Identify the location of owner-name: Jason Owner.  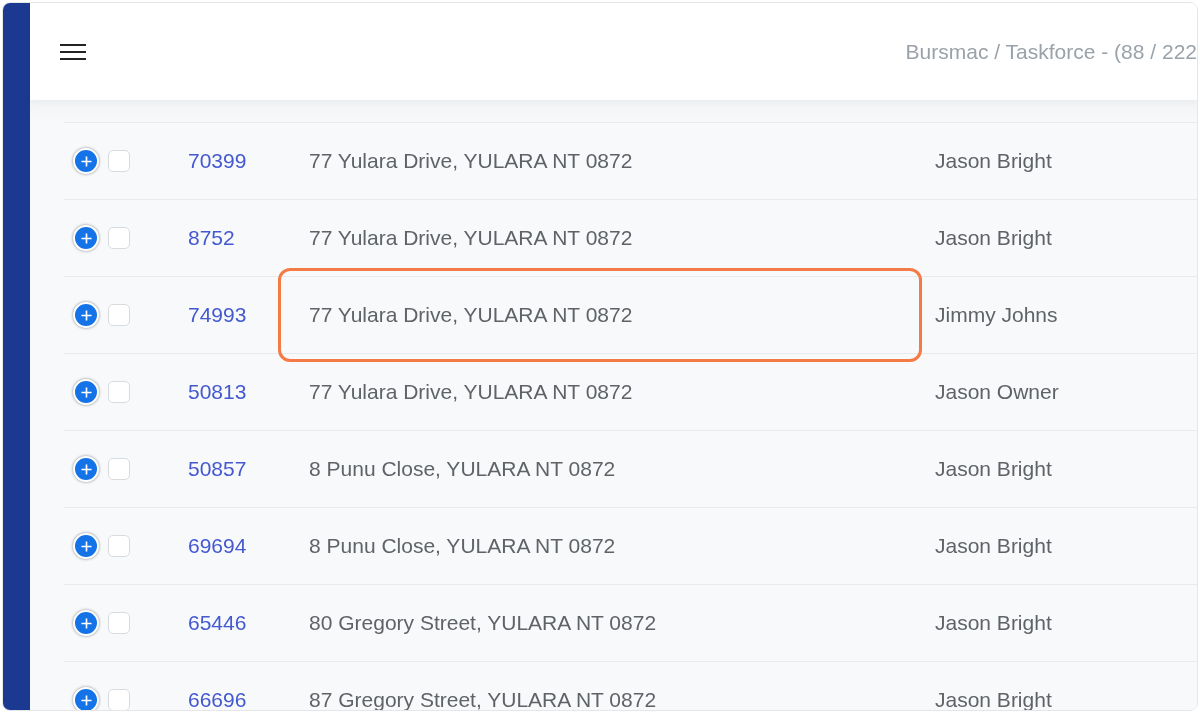
(997, 391).